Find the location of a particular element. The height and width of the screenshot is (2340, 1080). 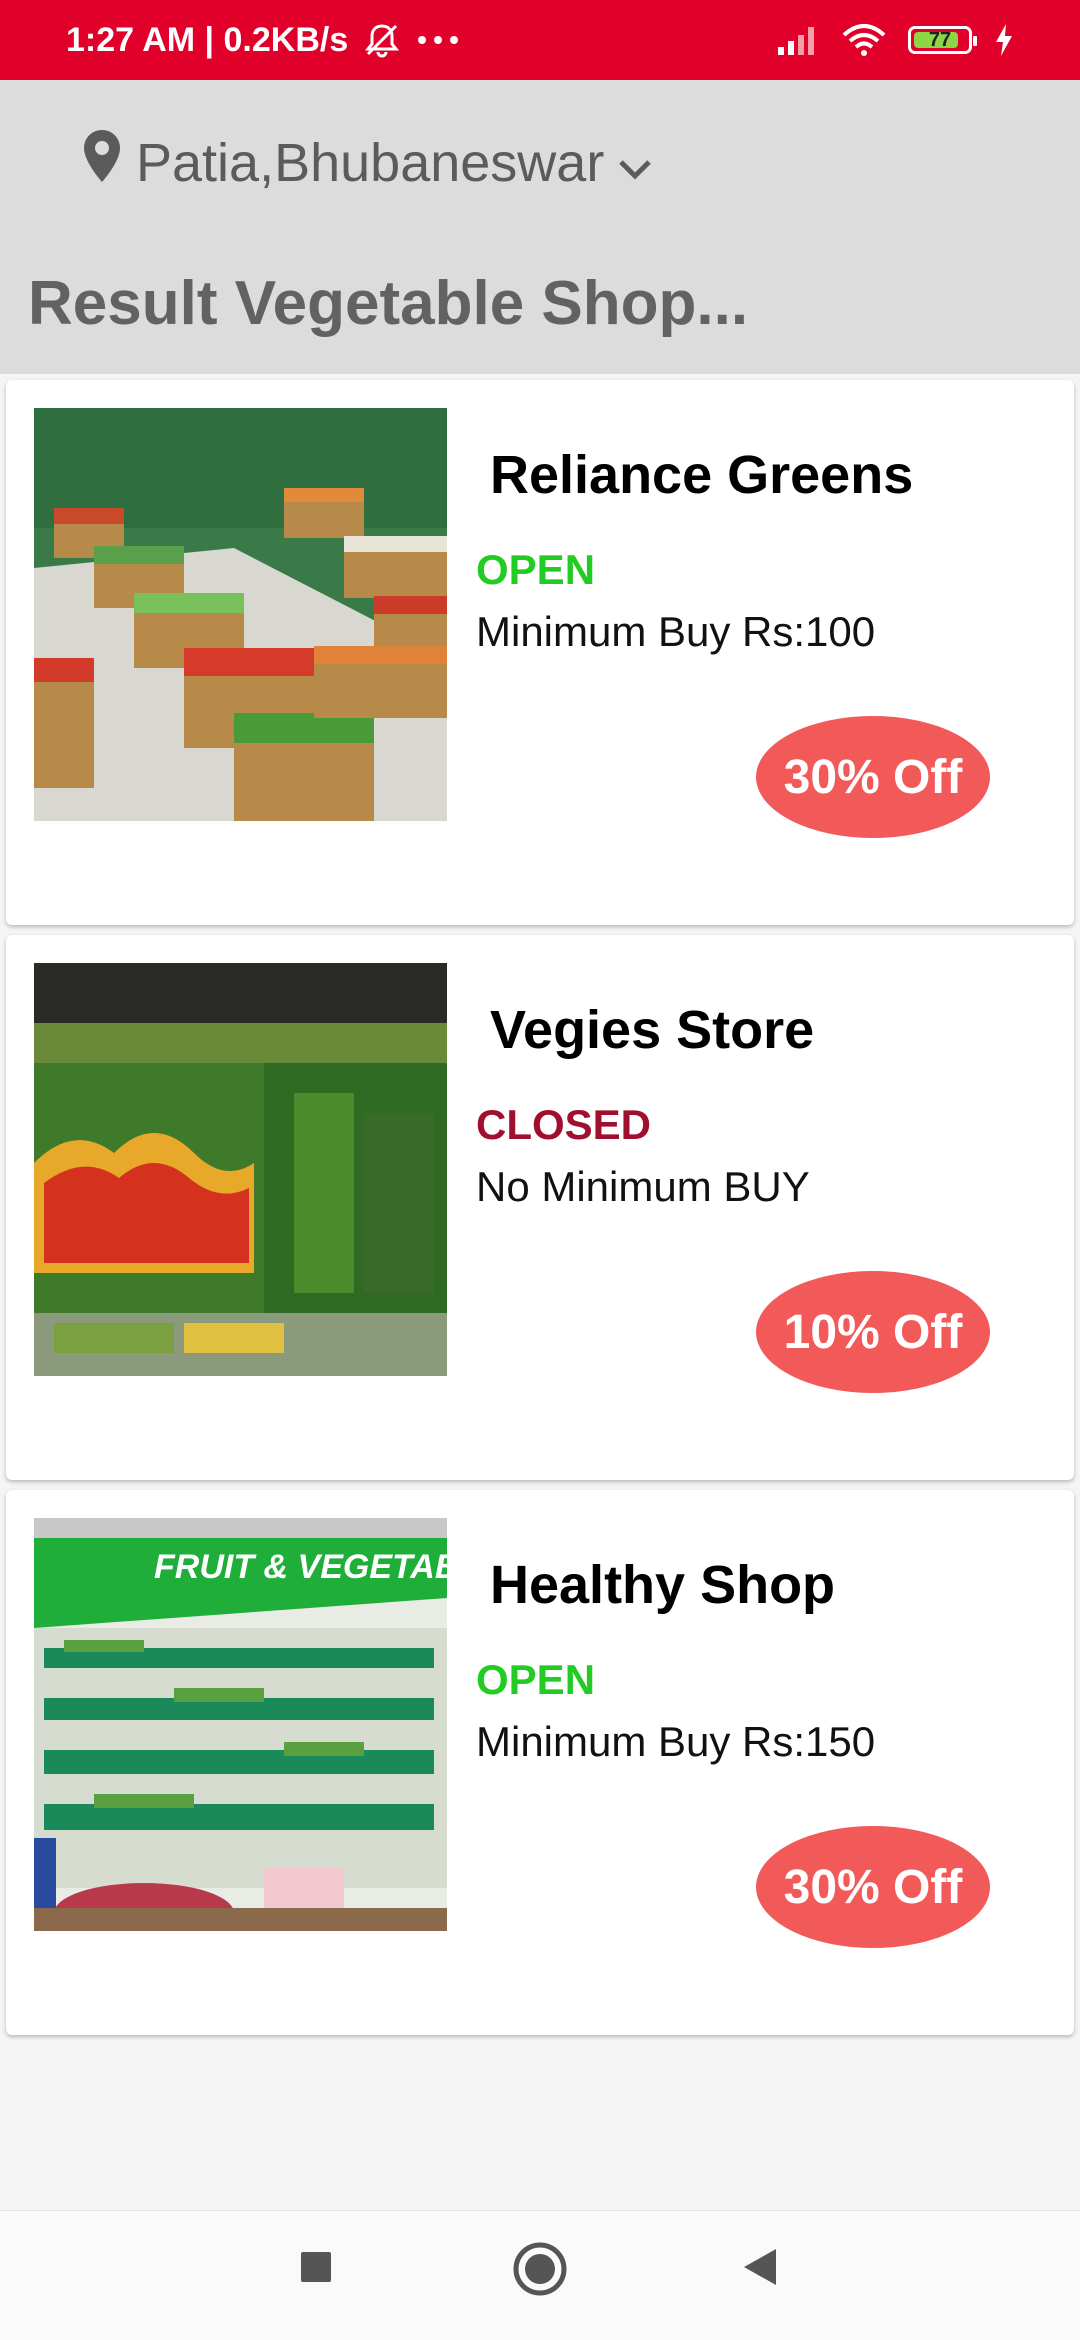

battery-icon: 77 is located at coordinates (942, 40).